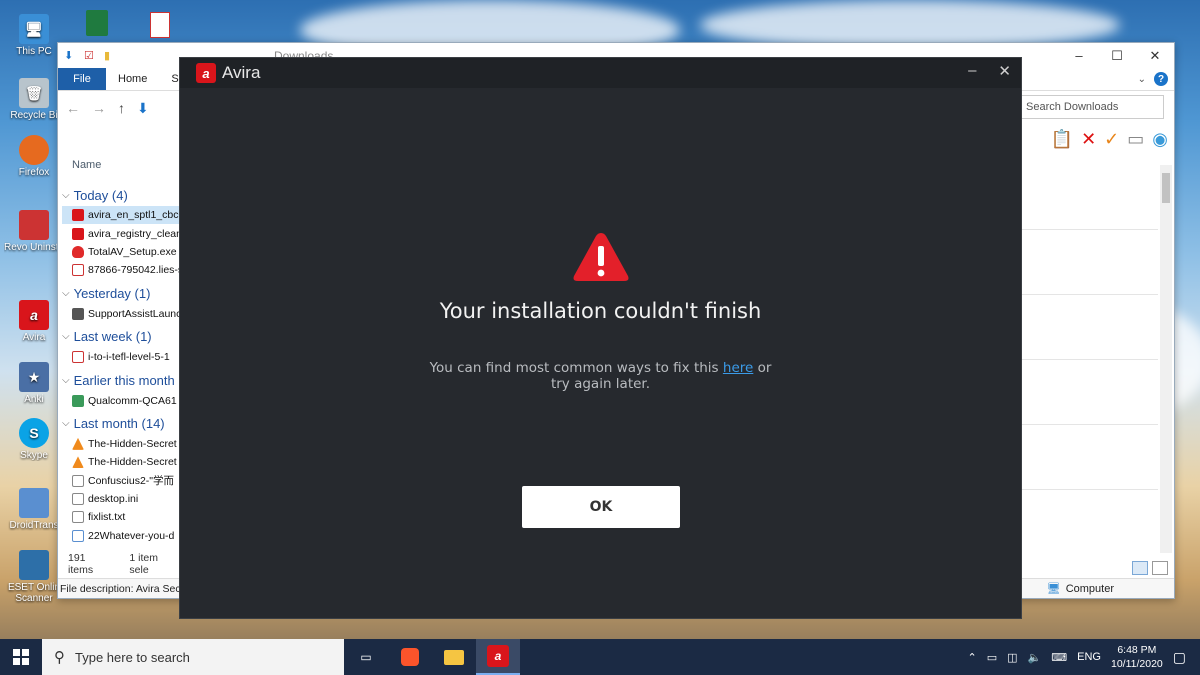 Image resolution: width=1200 pixels, height=675 pixels. I want to click on search-icon: ⚲, so click(59, 657).